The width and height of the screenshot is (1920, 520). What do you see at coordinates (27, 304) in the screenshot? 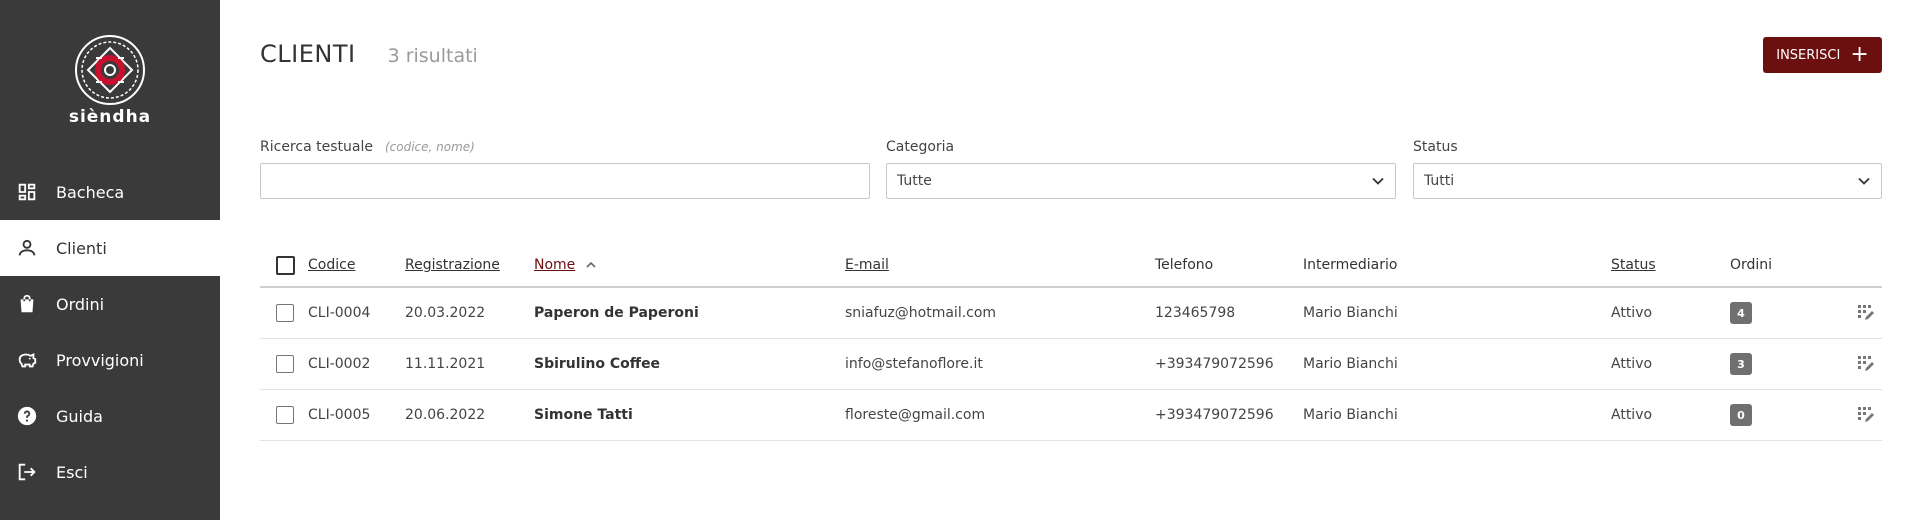
I see `shopping-bag-icon` at bounding box center [27, 304].